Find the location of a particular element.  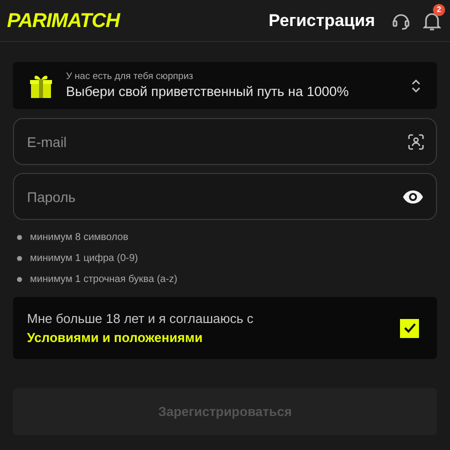

bell-icon is located at coordinates (432, 20).